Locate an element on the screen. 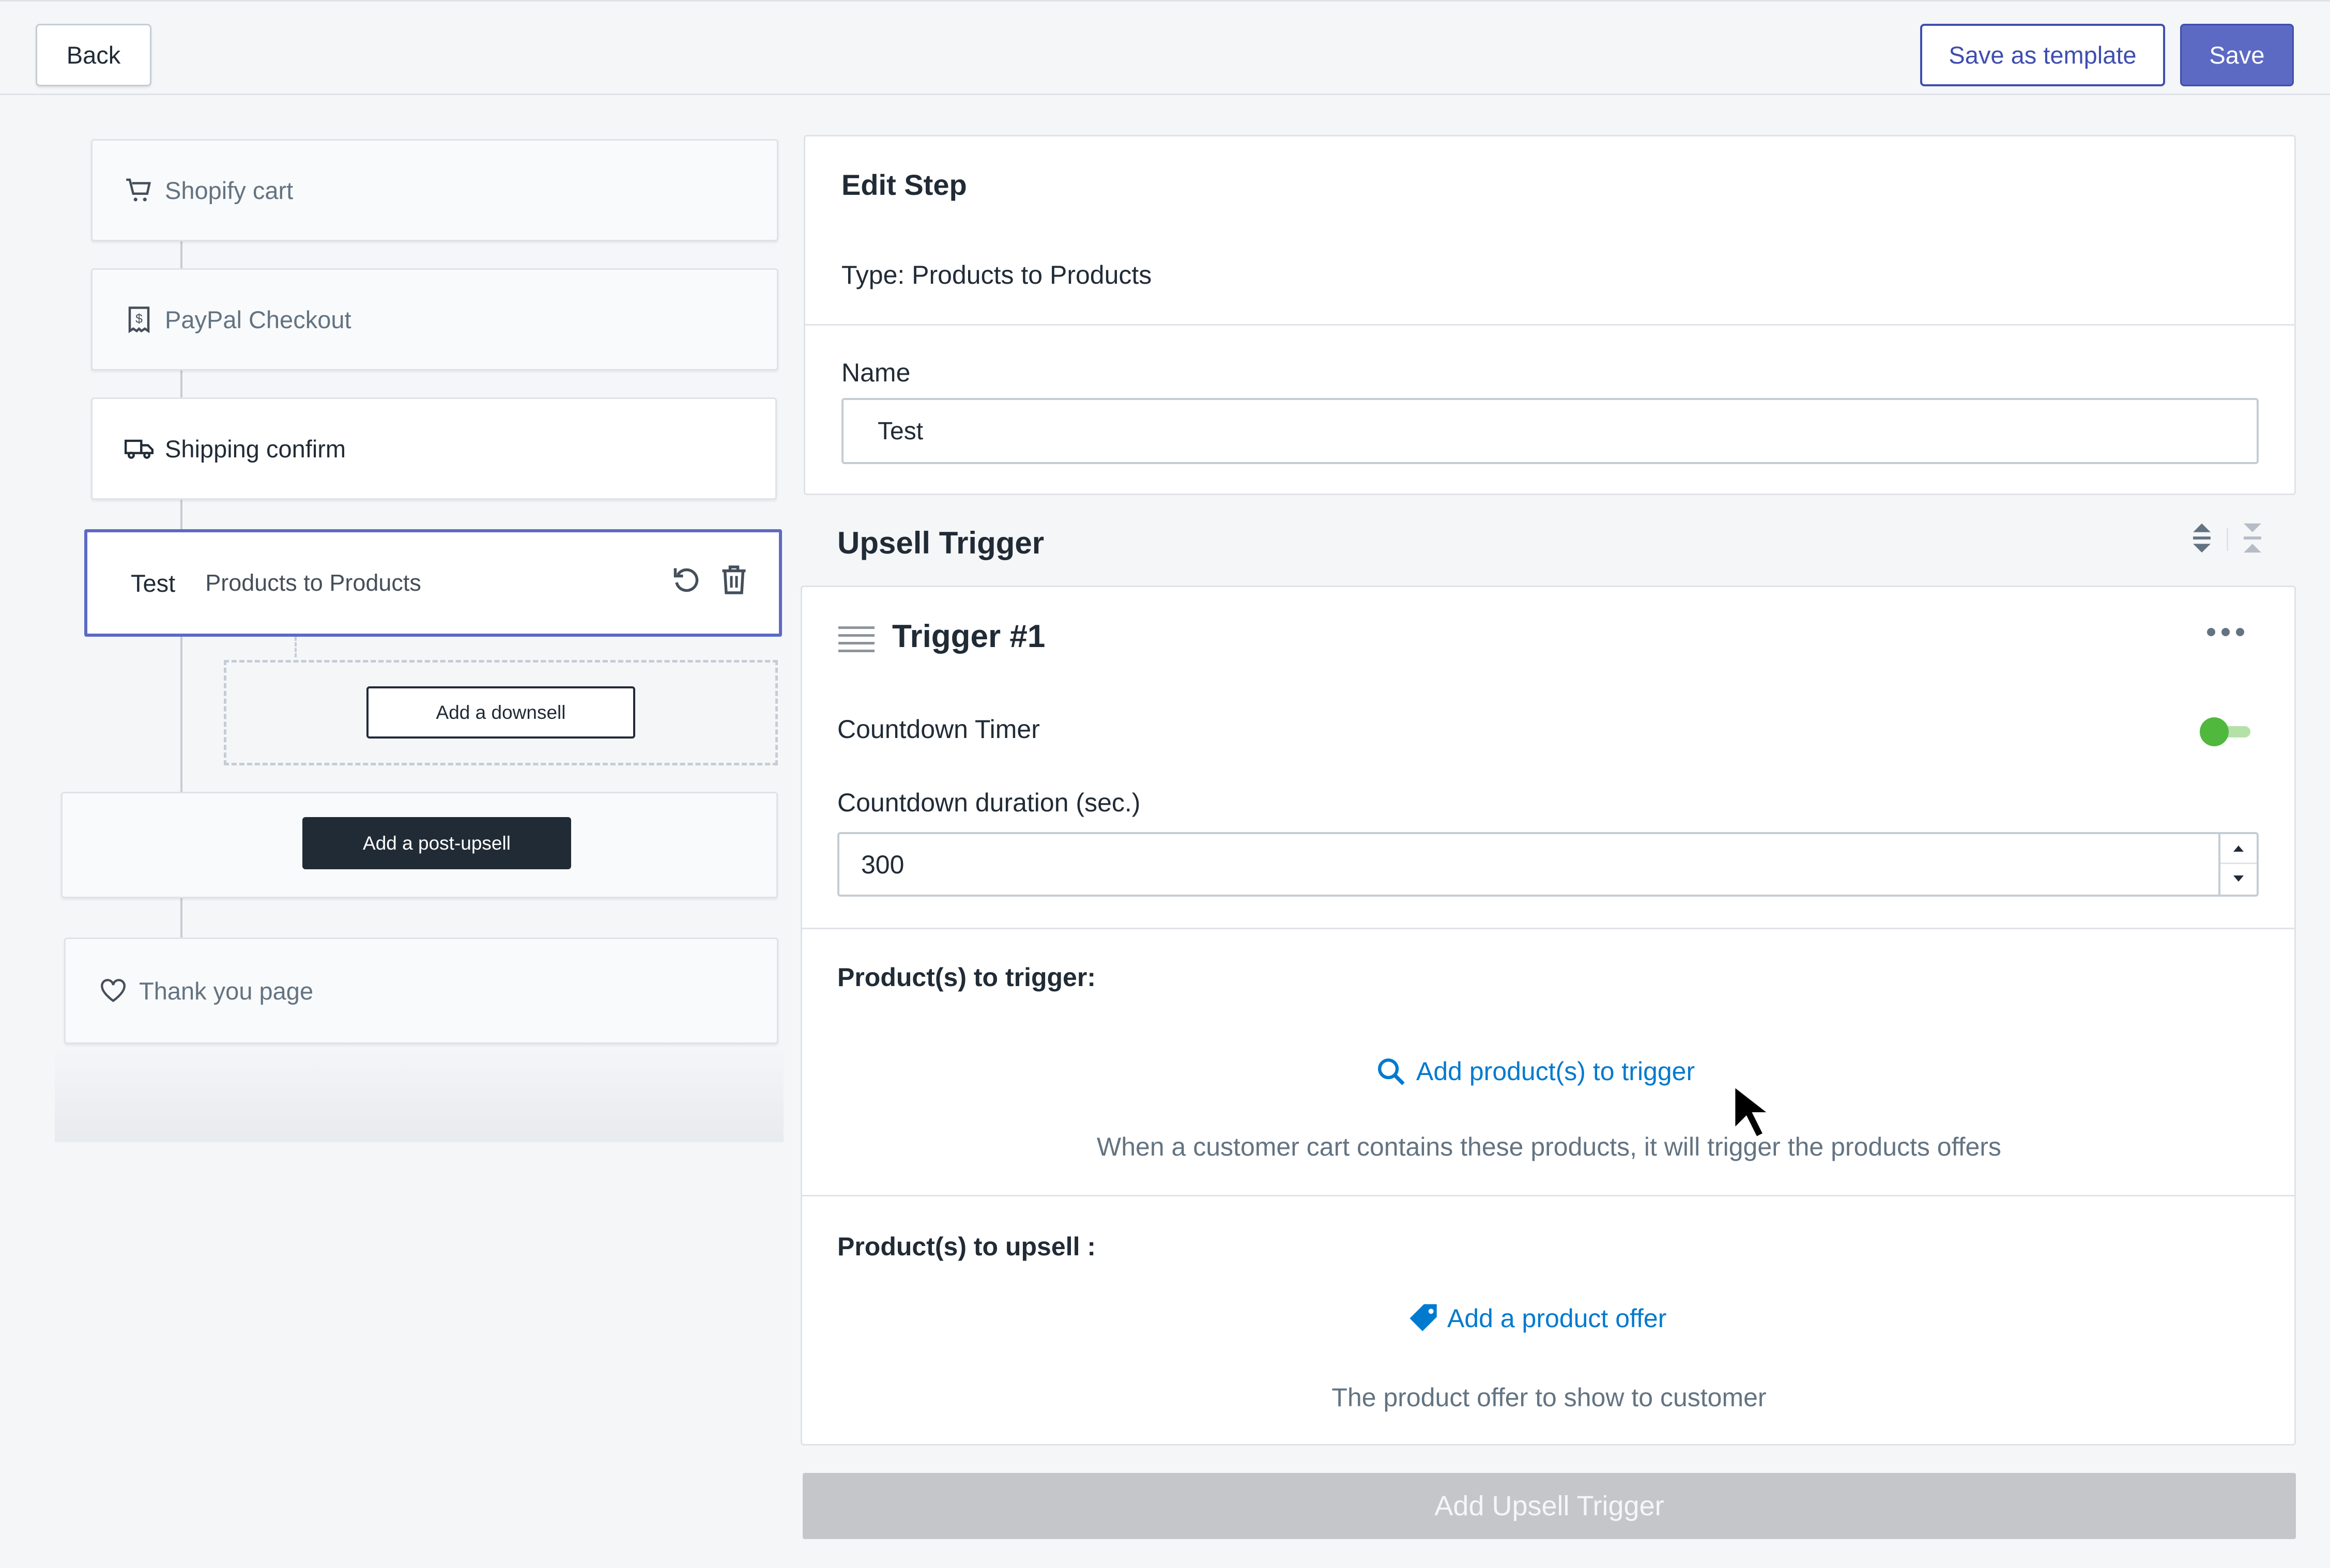 Image resolution: width=2330 pixels, height=1568 pixels. decrement-button is located at coordinates (2238, 878).